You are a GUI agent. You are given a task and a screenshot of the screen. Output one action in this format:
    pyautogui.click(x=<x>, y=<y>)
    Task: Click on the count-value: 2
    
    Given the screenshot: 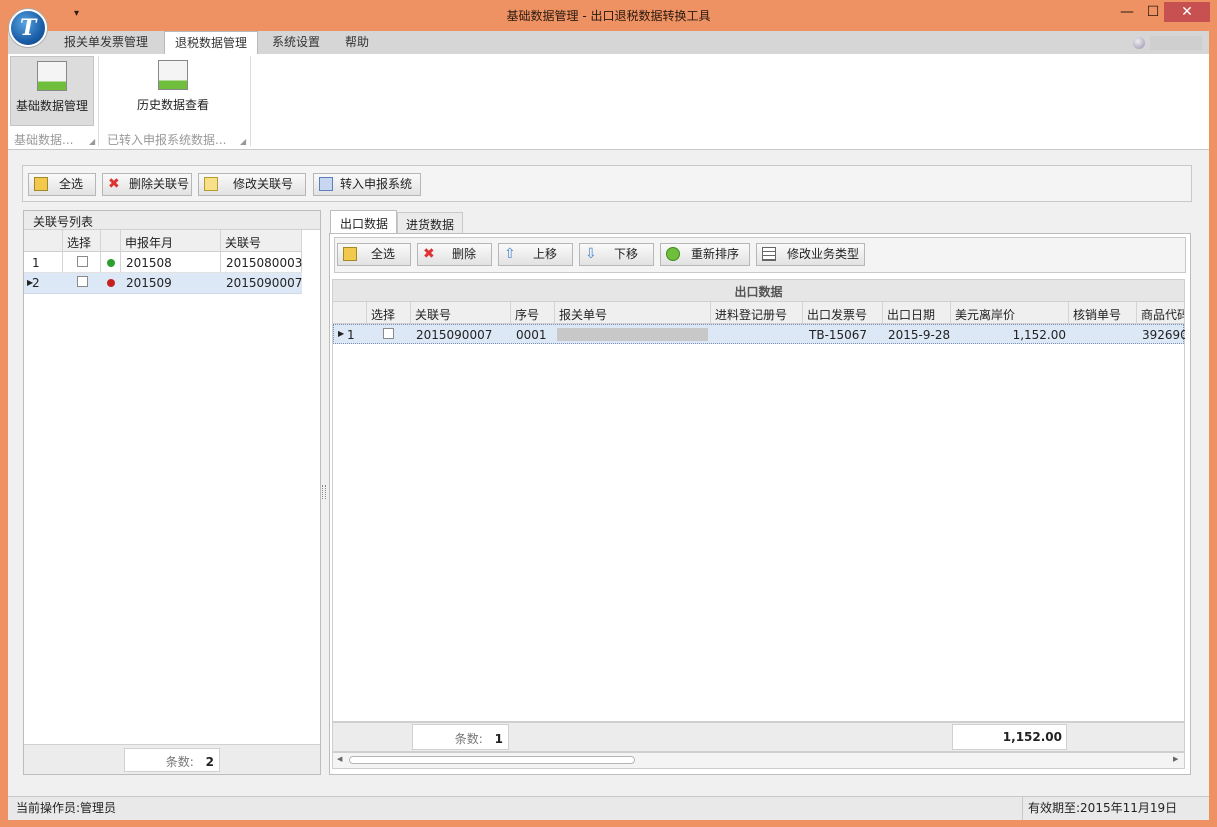 What is the action you would take?
    pyautogui.click(x=209, y=762)
    